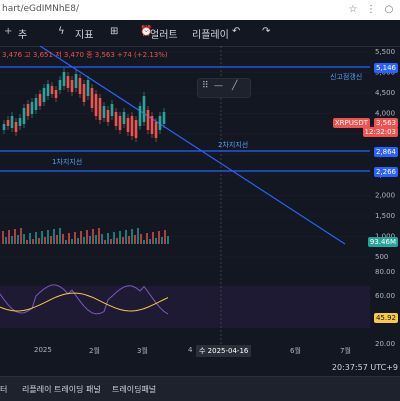  Describe the element at coordinates (385, 196) in the screenshot. I see `price-axis-label: 2,000` at that location.